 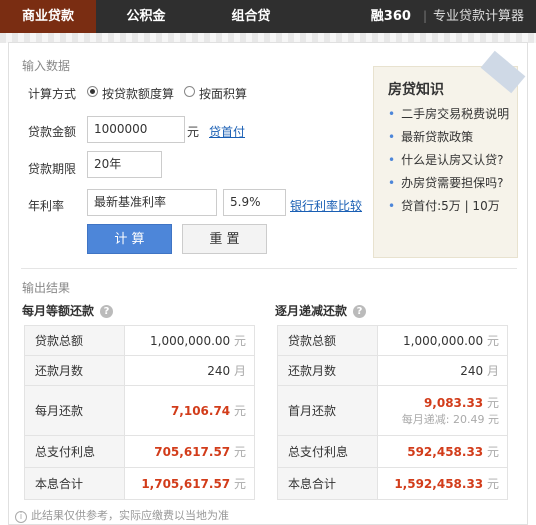 What do you see at coordinates (189, 410) in the screenshot?
I see `row-value: 7,106.74 元` at bounding box center [189, 410].